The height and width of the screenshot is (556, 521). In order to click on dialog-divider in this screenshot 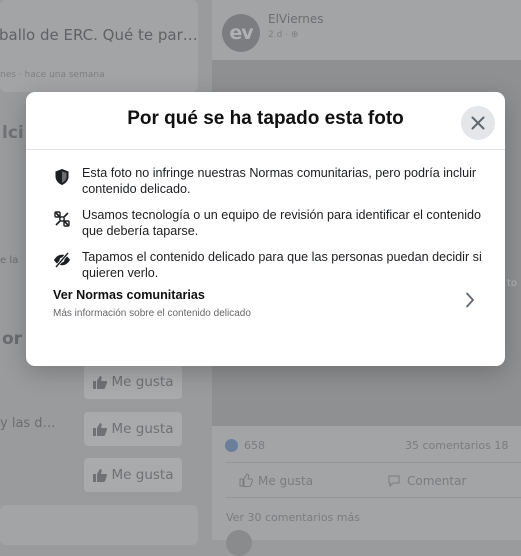, I will do `click(265, 149)`.